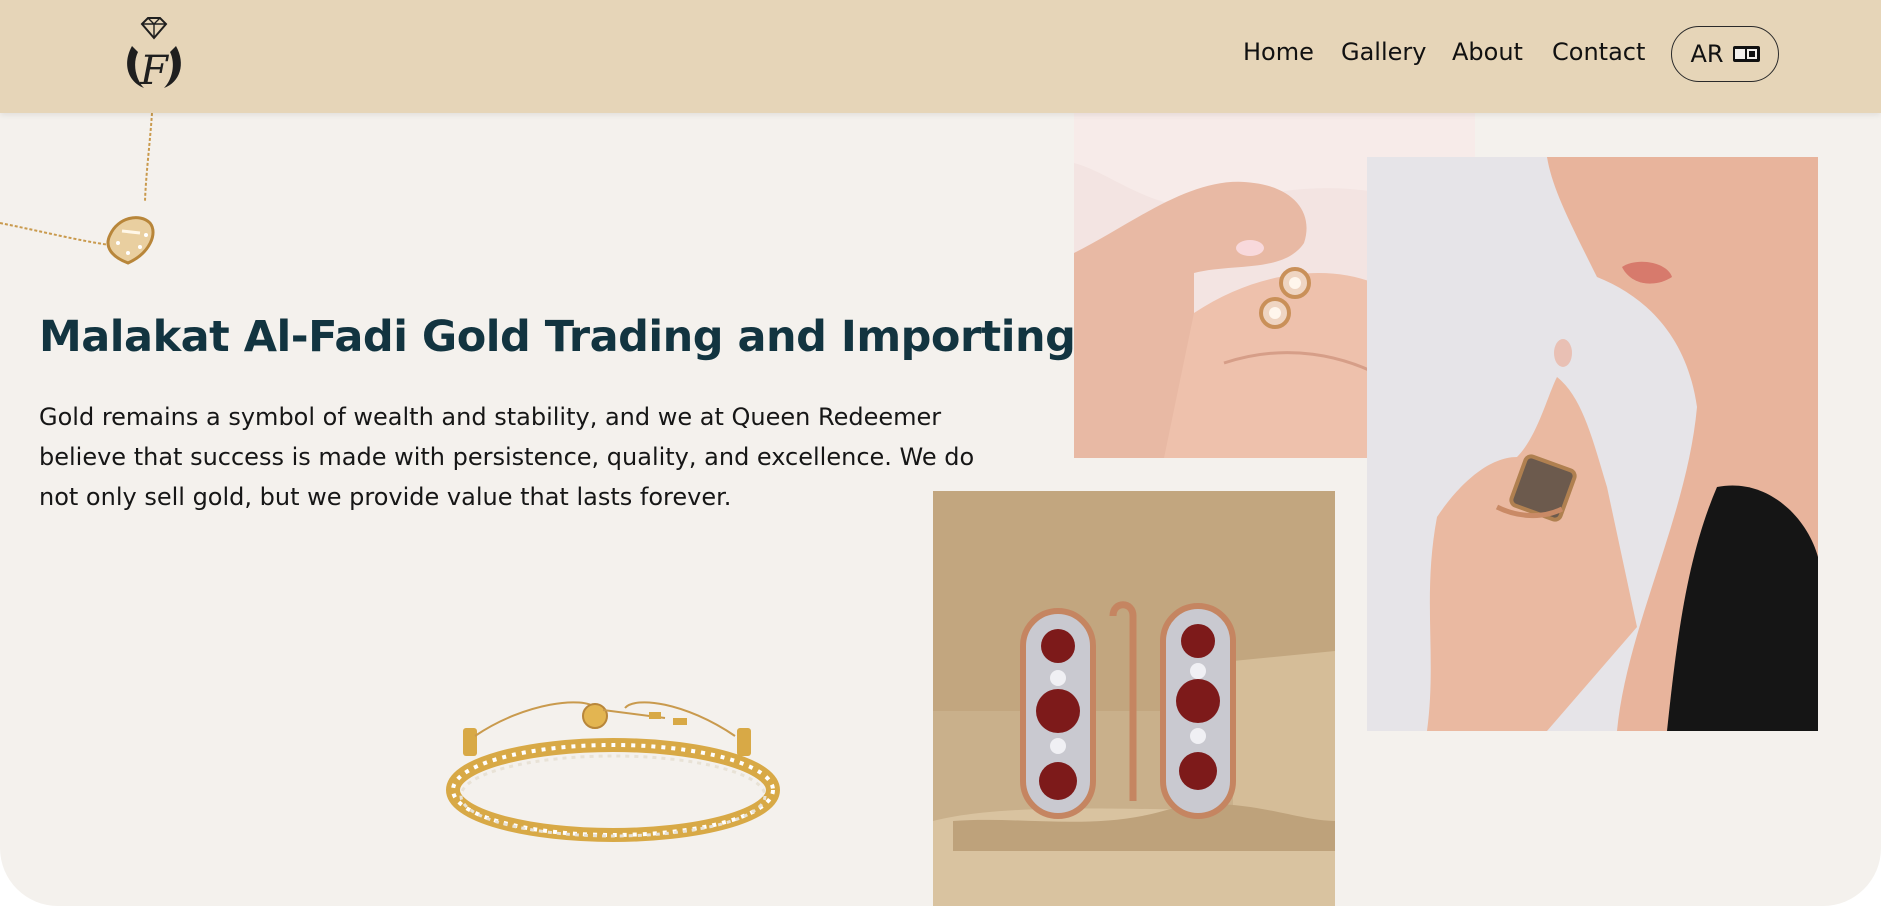 The width and height of the screenshot is (1881, 911). What do you see at coordinates (1278, 52) in the screenshot?
I see `nav-home: Home` at bounding box center [1278, 52].